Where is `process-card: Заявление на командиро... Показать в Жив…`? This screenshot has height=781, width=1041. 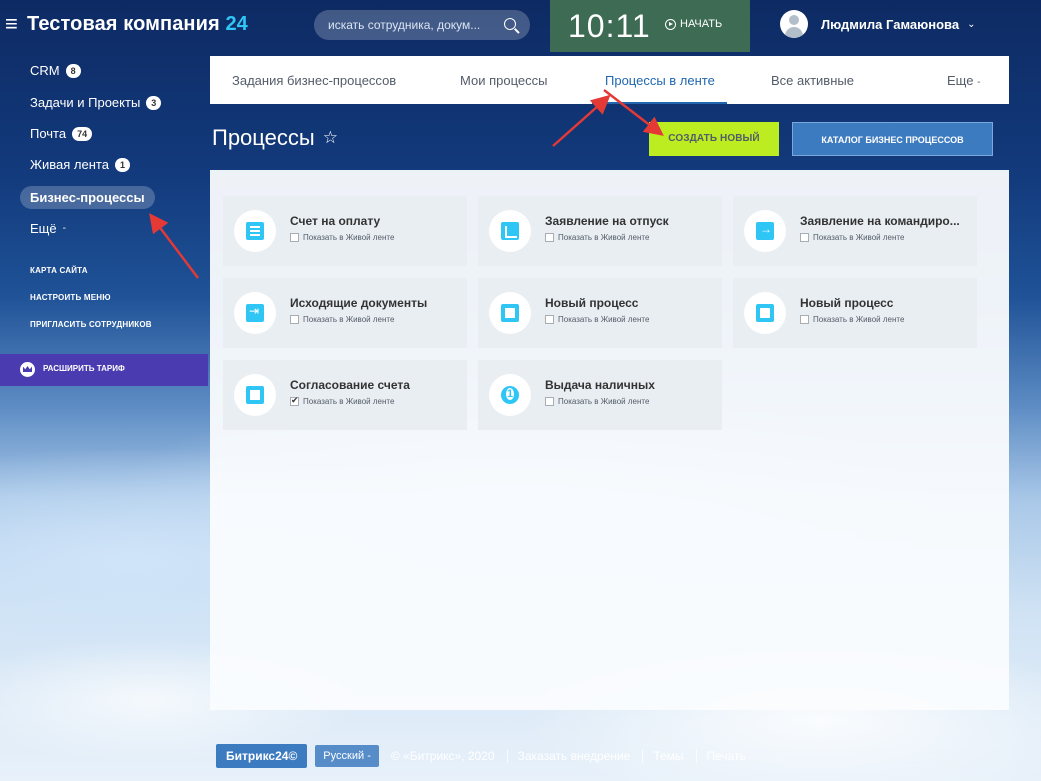
process-card: Заявление на командиро... Показать в Жив… is located at coordinates (855, 231).